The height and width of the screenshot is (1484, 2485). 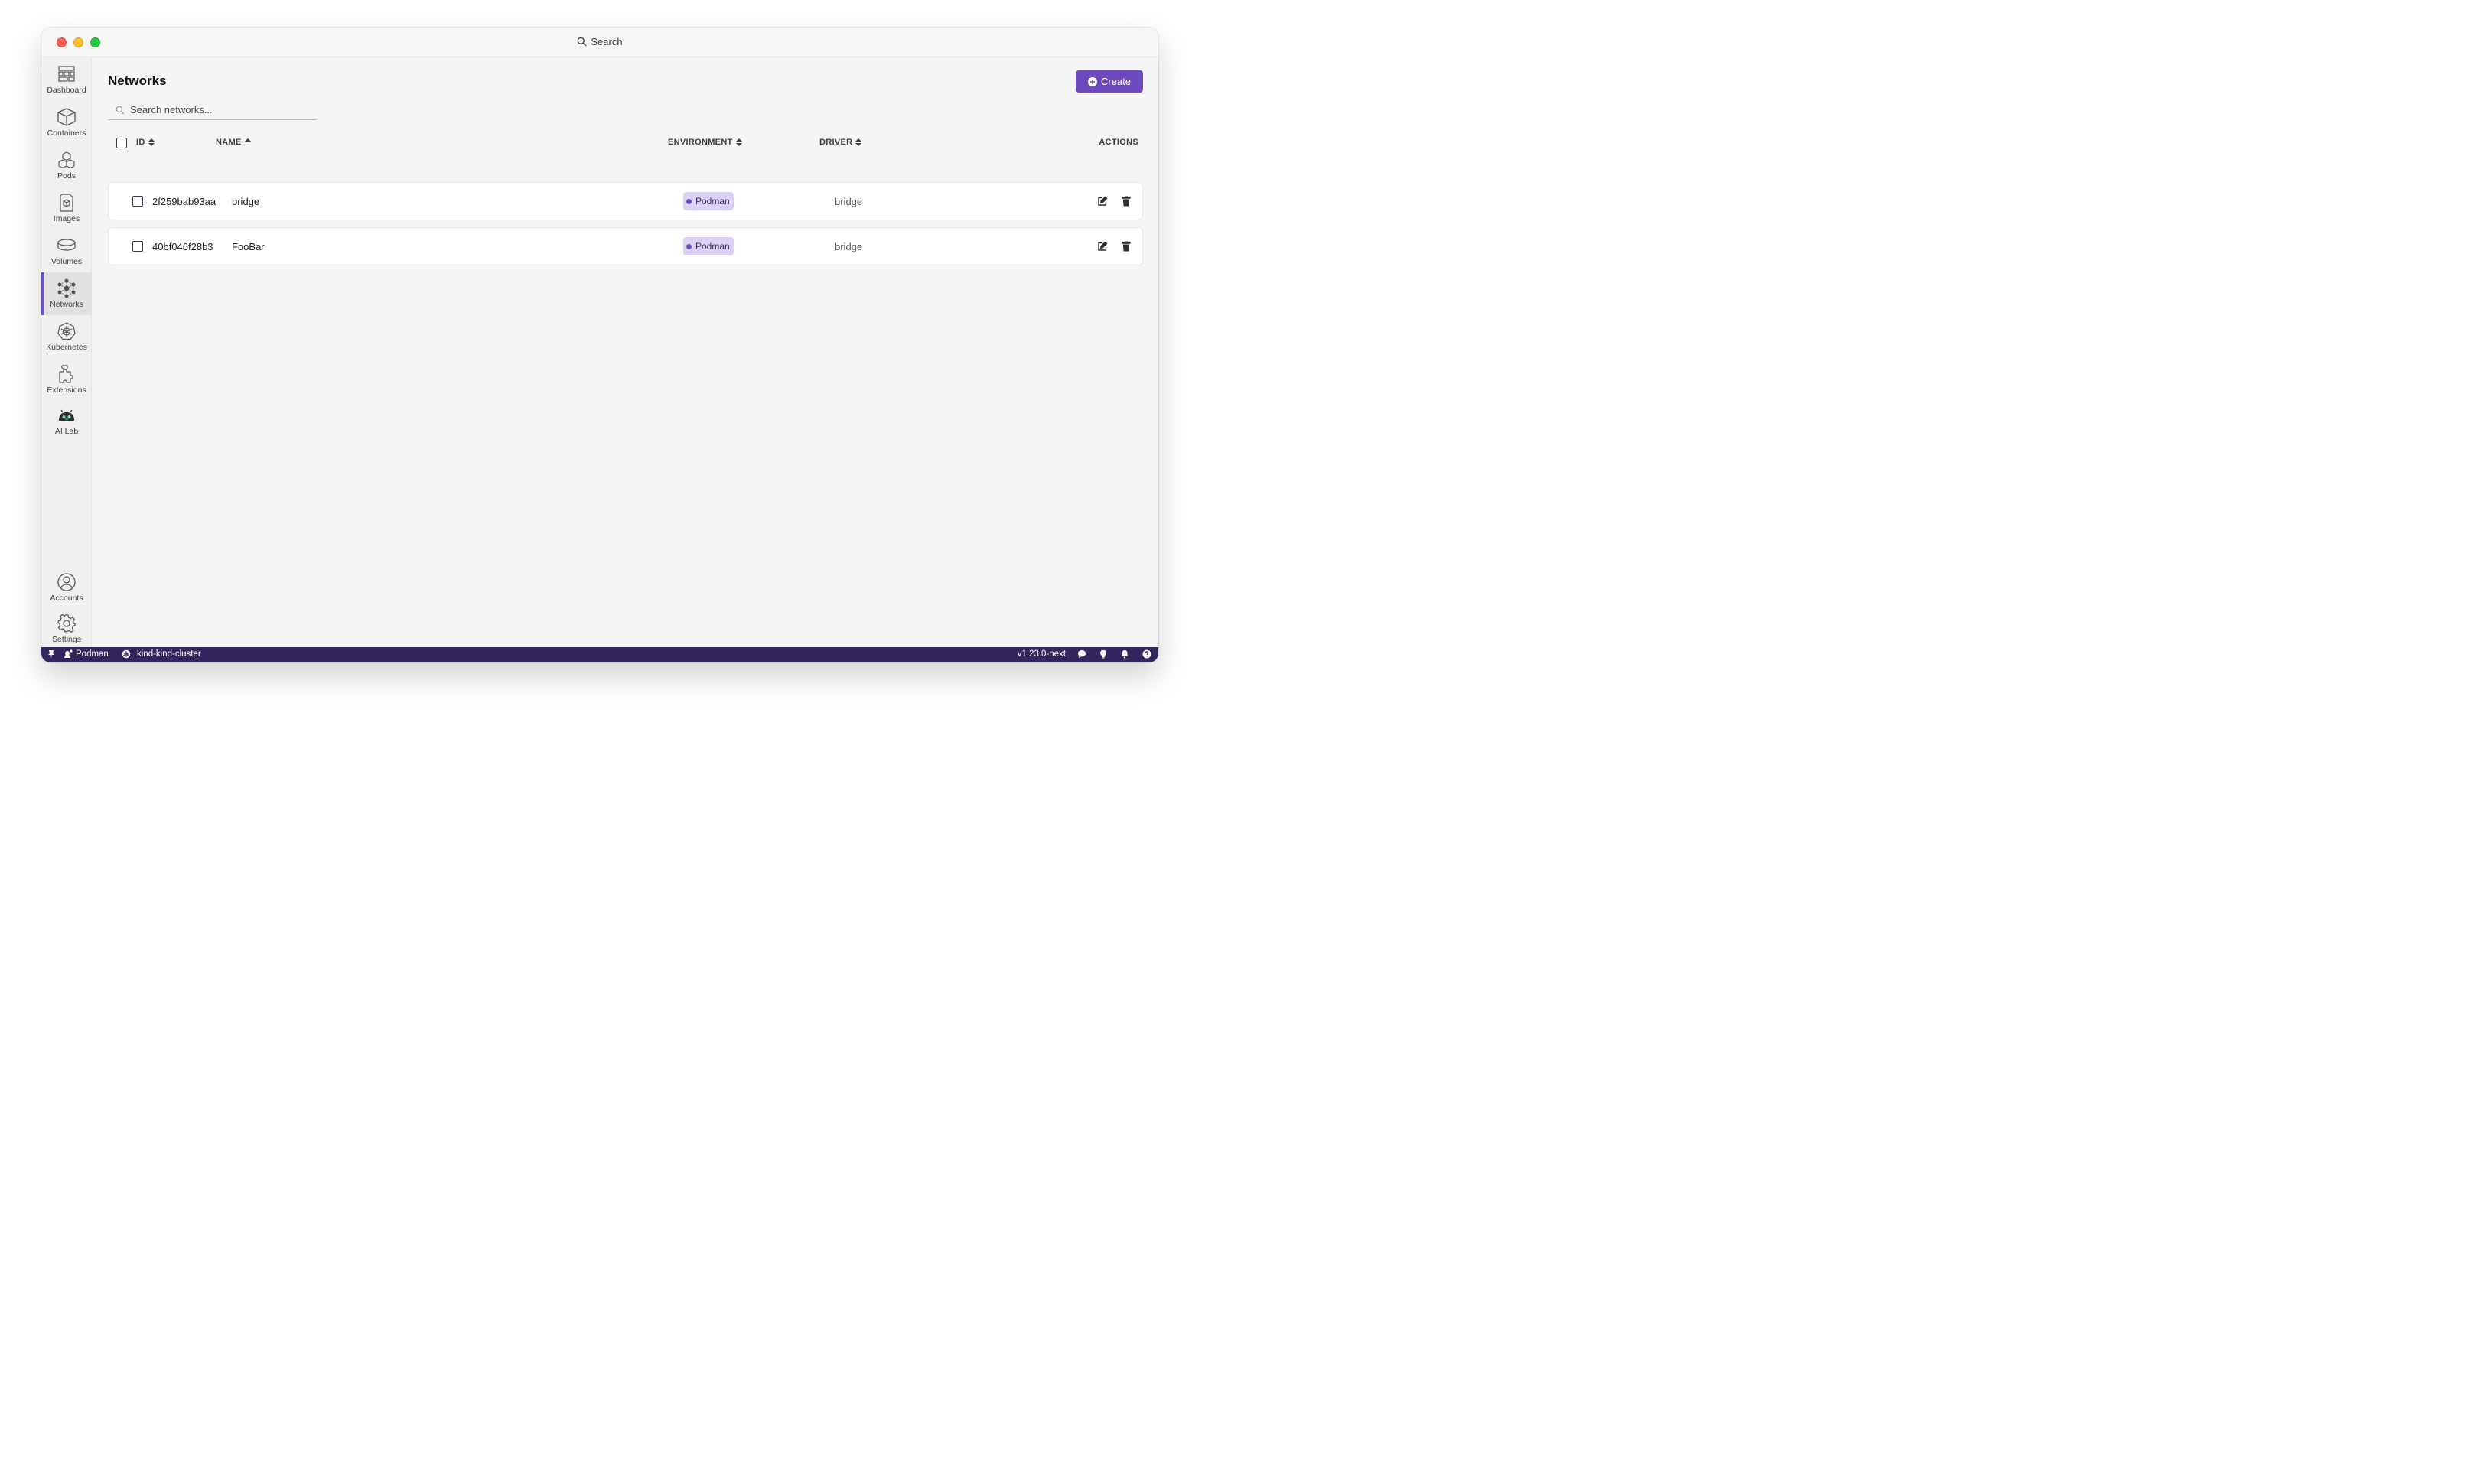 I want to click on sidebar-item-containers: Containers, so click(x=66, y=122).